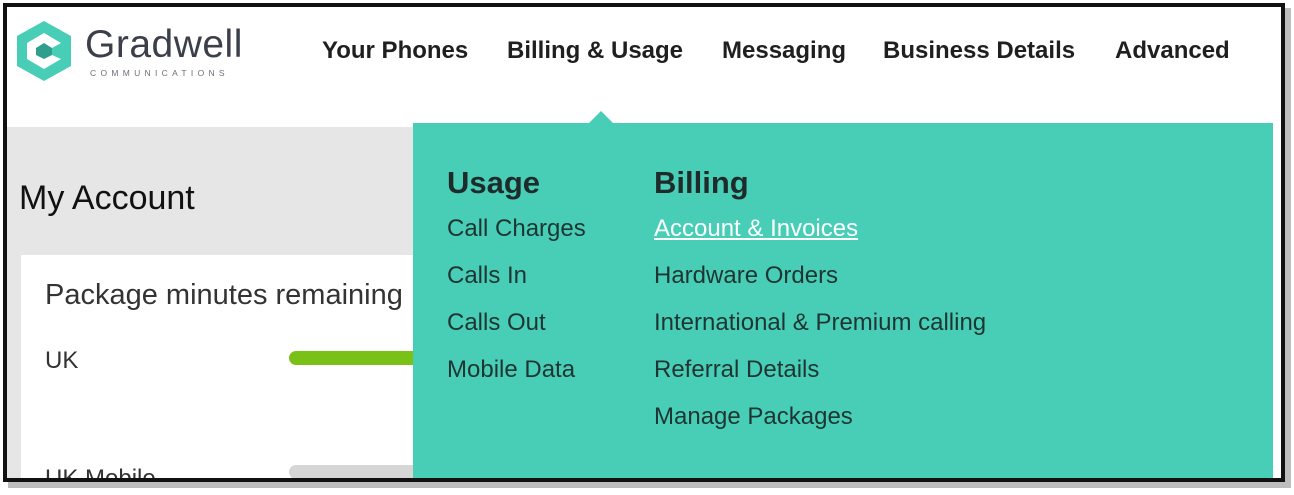  Describe the element at coordinates (487, 276) in the screenshot. I see `menu-link-calls-in: Calls In` at that location.